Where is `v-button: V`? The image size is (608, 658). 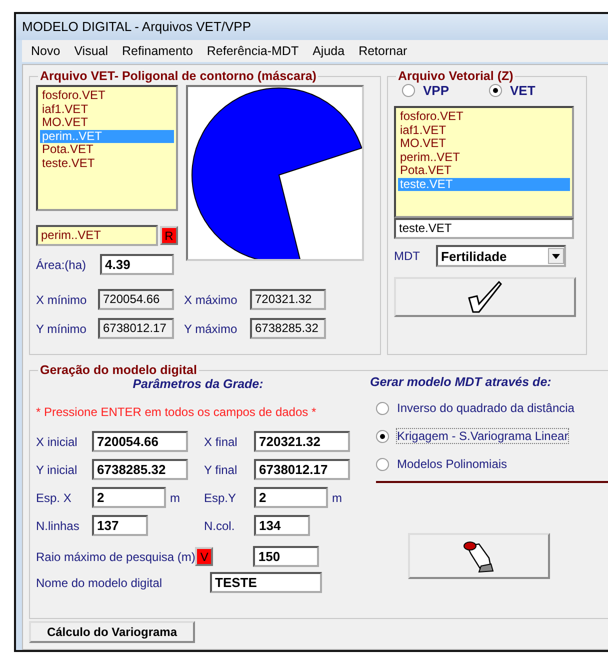
v-button: V is located at coordinates (204, 556).